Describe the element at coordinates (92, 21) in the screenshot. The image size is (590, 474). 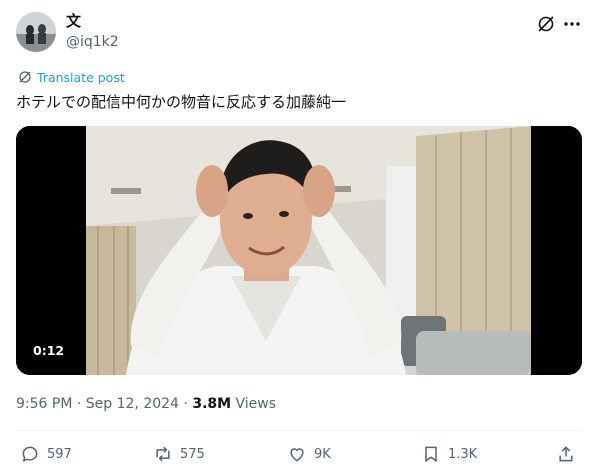
I see `display-name: 文` at that location.